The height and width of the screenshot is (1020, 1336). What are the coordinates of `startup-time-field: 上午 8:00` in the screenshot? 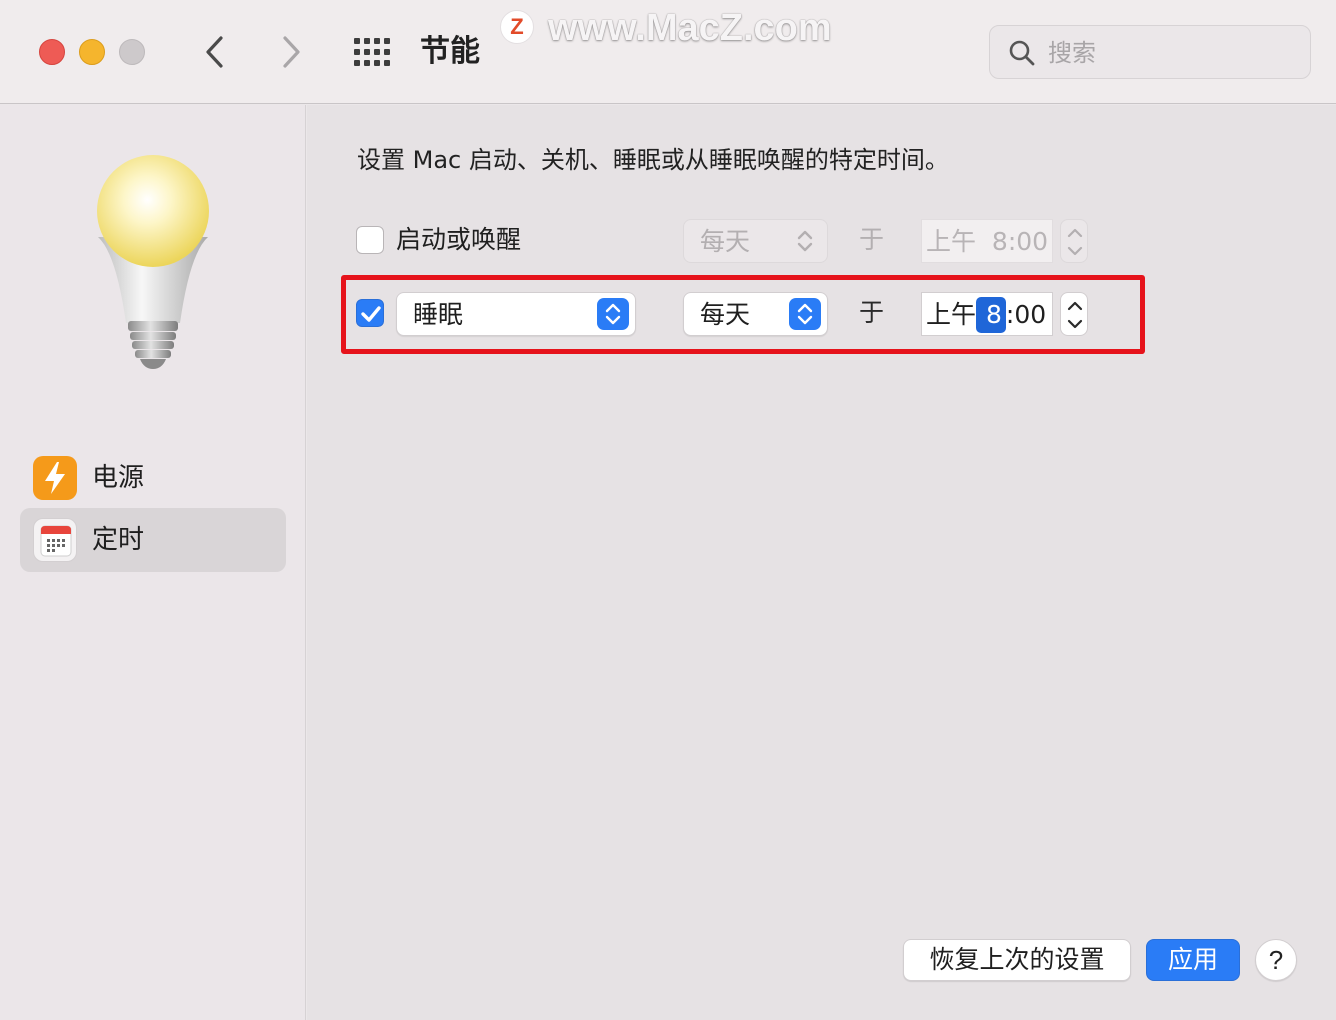 It's located at (987, 241).